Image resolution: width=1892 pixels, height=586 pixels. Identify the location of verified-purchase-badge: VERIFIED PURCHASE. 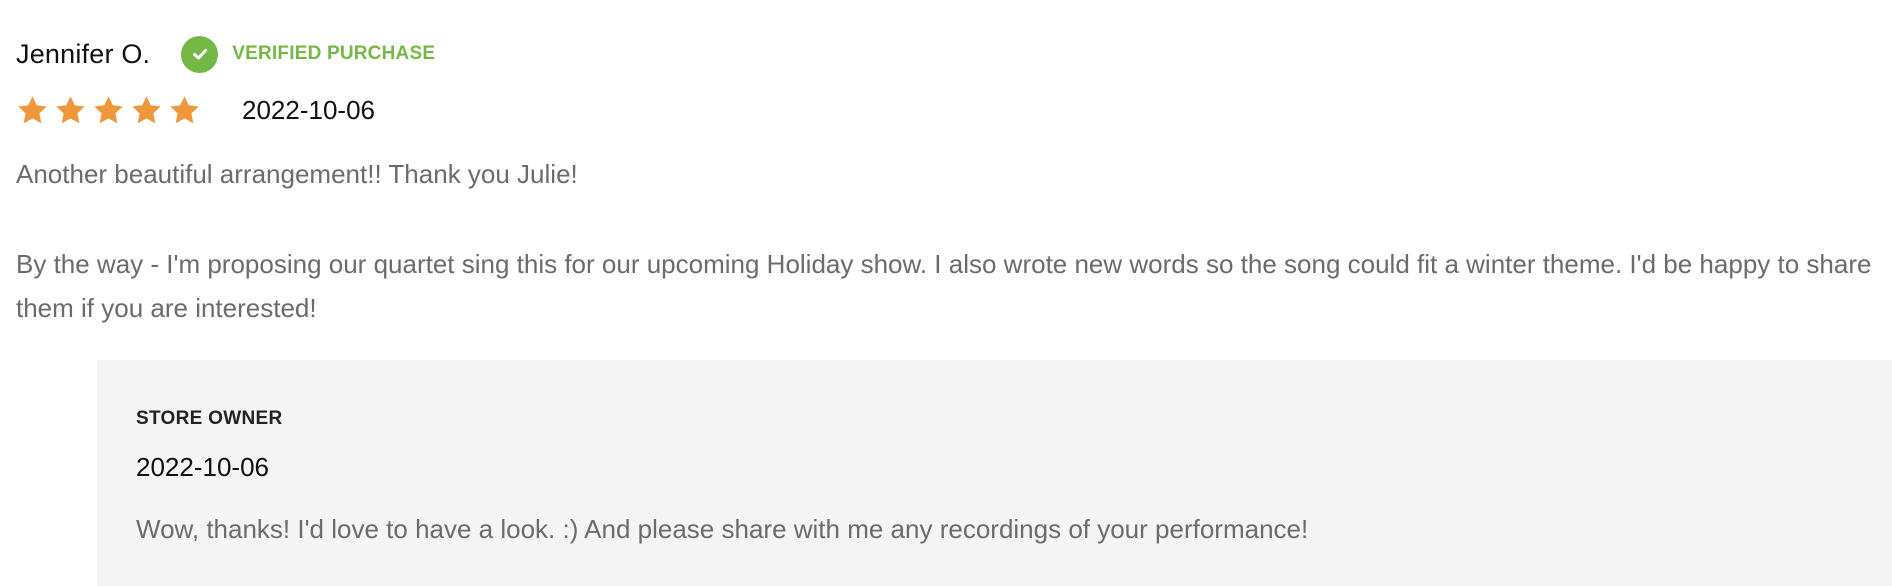
(334, 53).